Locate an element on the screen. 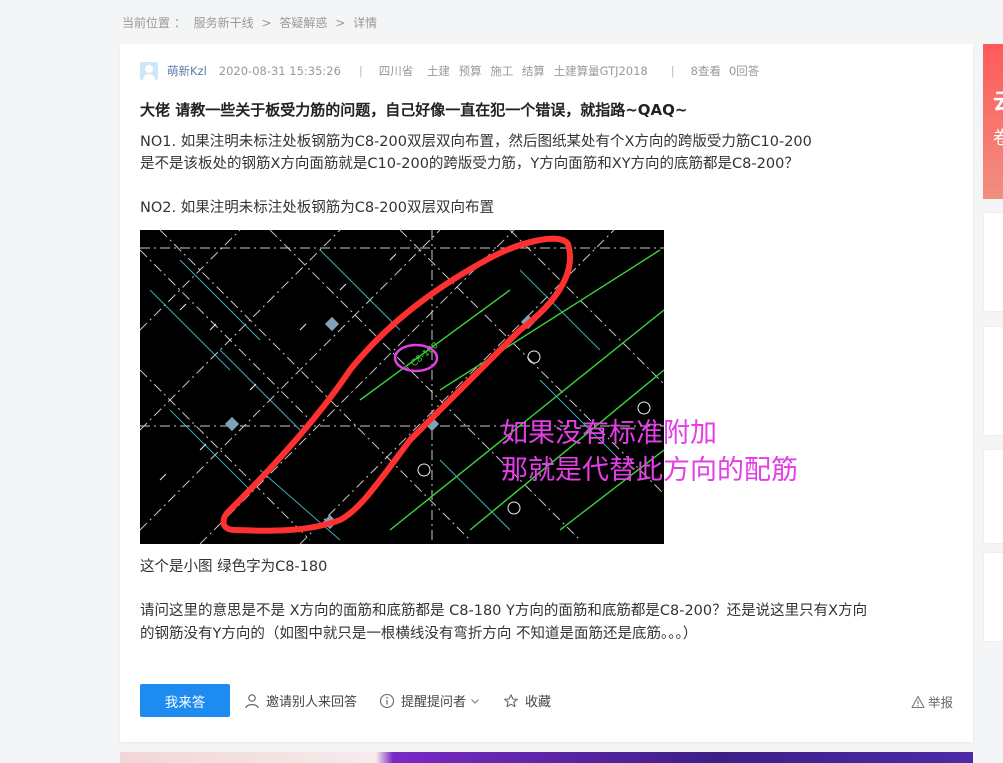 The image size is (1003, 763). tag-software: 土建算量GTJ2018 is located at coordinates (601, 71).